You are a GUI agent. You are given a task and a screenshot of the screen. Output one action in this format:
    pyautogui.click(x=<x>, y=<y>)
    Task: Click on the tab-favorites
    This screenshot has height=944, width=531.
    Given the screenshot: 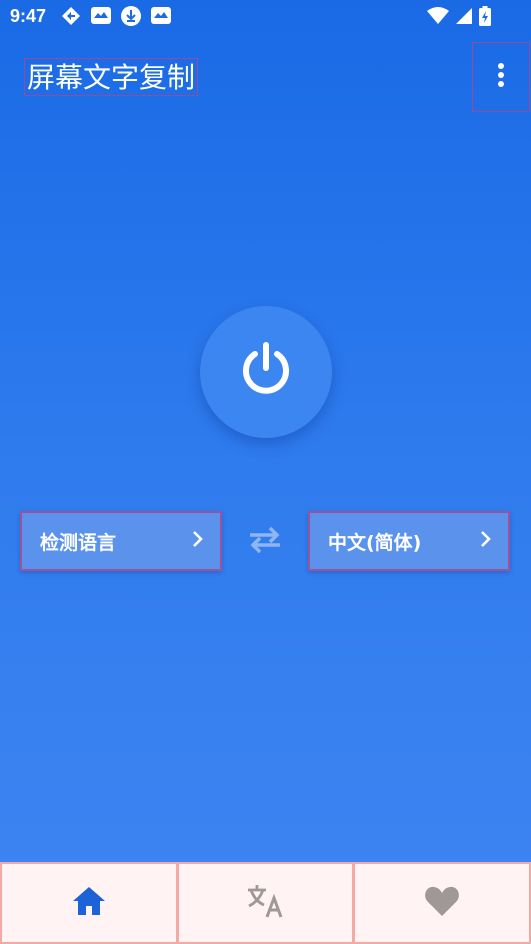 What is the action you would take?
    pyautogui.click(x=442, y=903)
    